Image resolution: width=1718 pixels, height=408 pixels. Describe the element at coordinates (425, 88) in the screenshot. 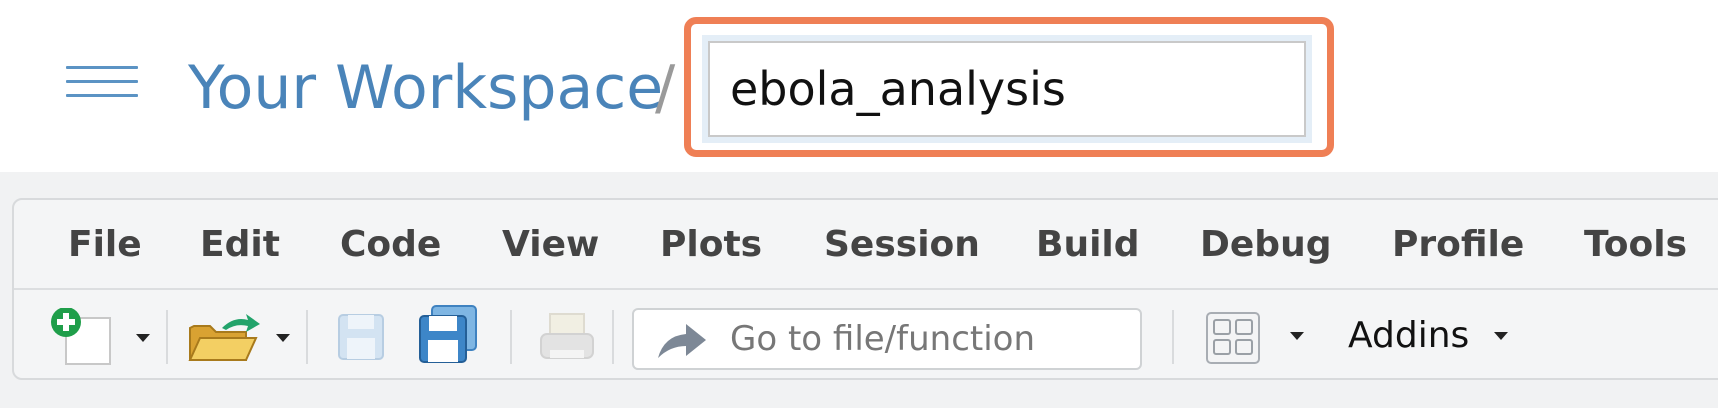

I see `workspace-link: Your Workspace` at that location.